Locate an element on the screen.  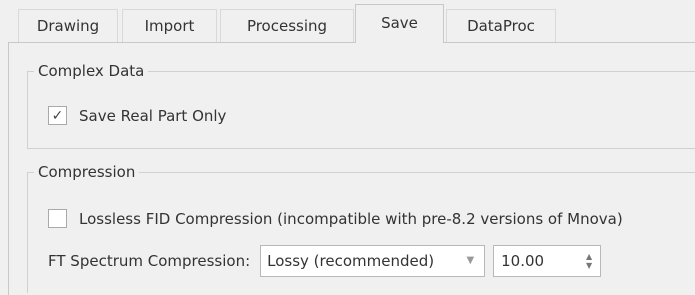
ft-spectrum-label: FT Spectrum Compression: is located at coordinates (149, 261).